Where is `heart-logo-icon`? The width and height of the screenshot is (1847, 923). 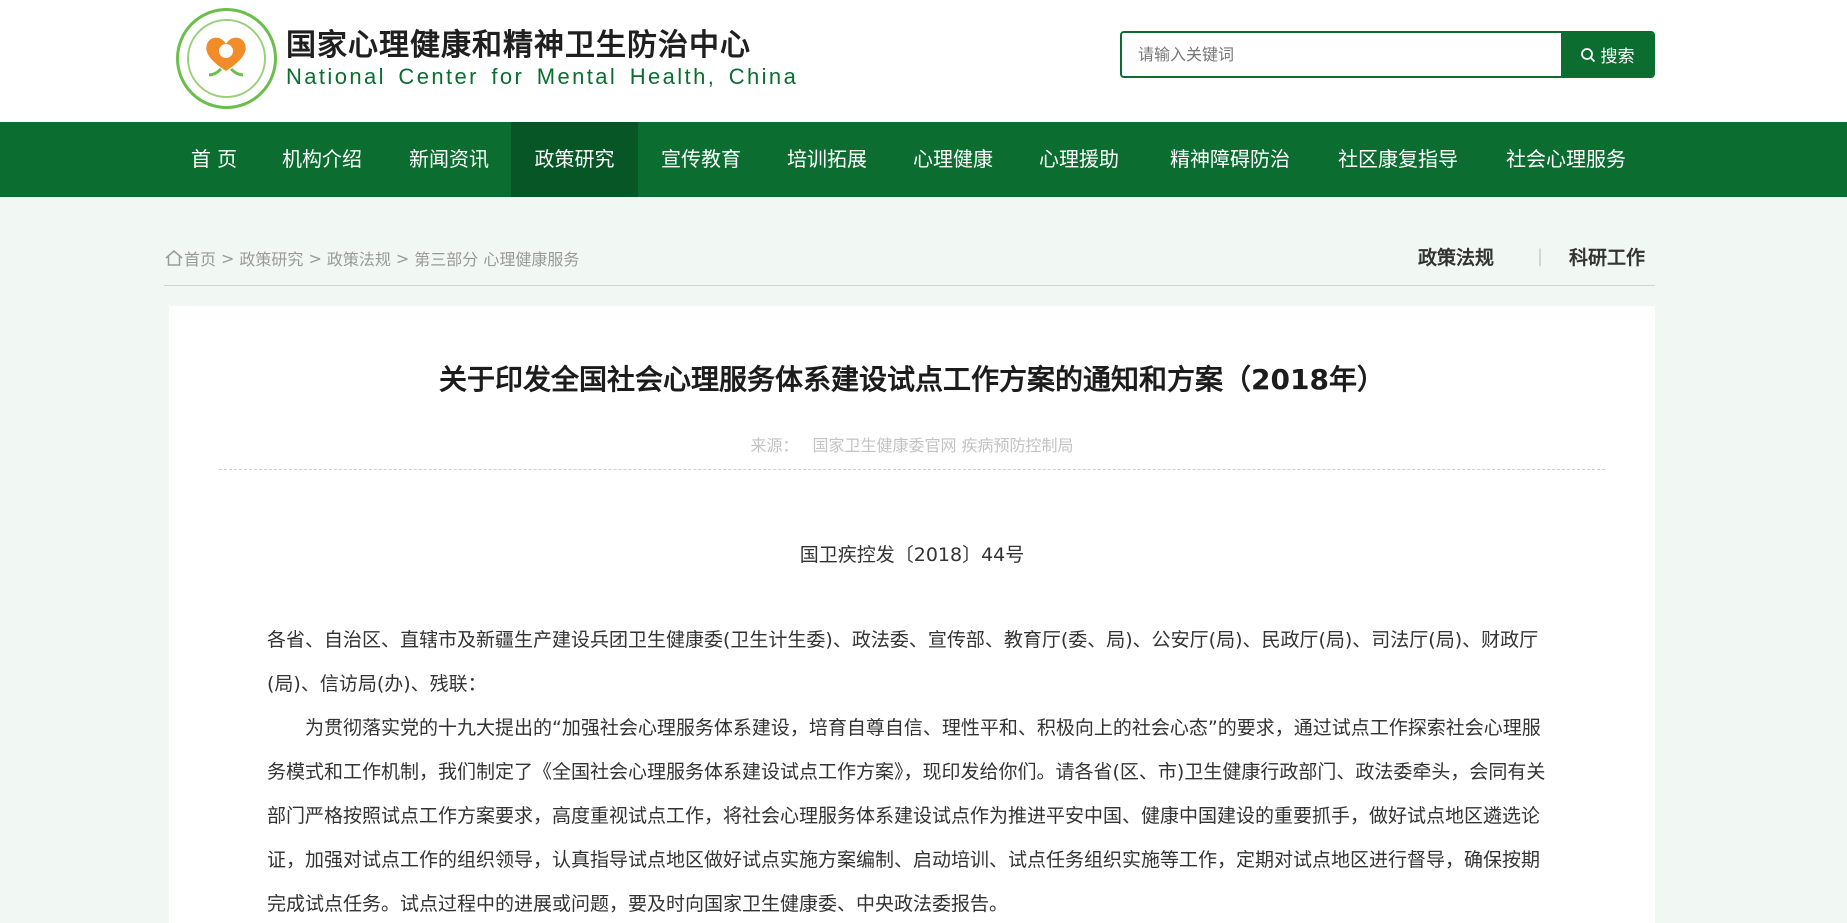
heart-logo-icon is located at coordinates (226, 57).